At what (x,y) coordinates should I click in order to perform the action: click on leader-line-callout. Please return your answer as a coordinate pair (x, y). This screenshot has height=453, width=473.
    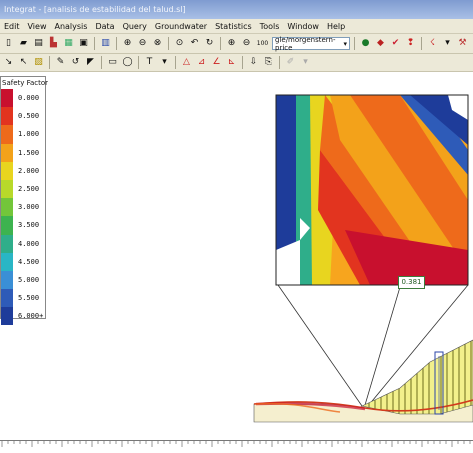
    Looking at the image, I should click on (382, 346).